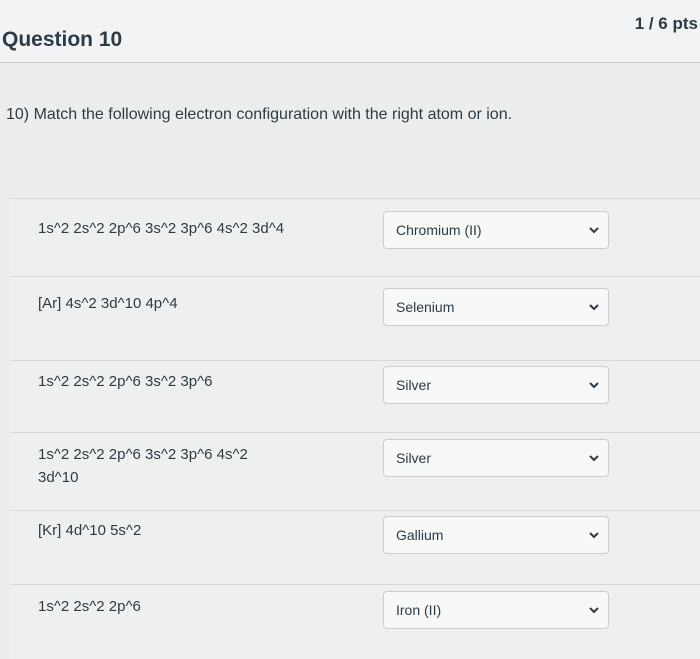 This screenshot has height=659, width=700. Describe the element at coordinates (90, 530) in the screenshot. I see `match-prompt: [Kr] 4d^10 5s^2` at that location.